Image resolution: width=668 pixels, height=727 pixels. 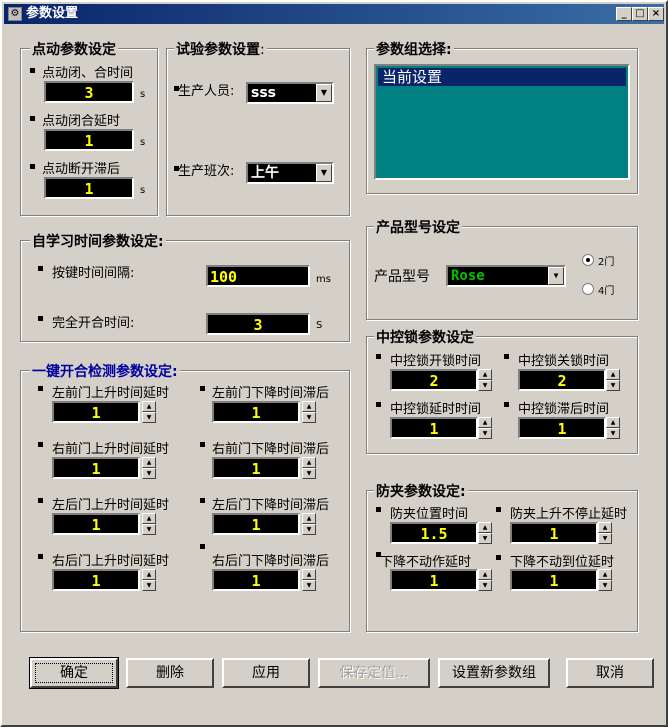 I want to click on onekey-value-8: 1, so click(x=256, y=580).